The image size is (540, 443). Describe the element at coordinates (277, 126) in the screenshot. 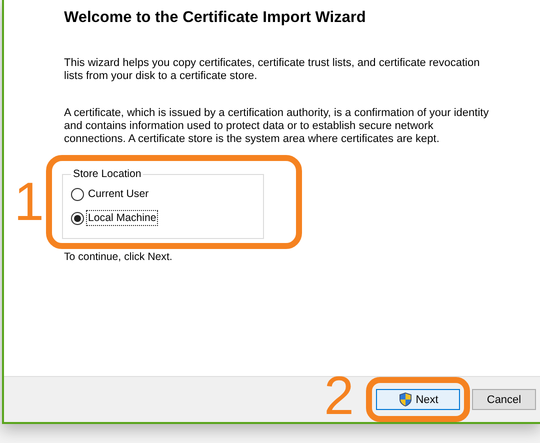

I see `description-text: A certificate, which is issued by a certification authority, is a confirmation of your identity and contains information used to protect data or to establish secure network connections. A certificate store is the system area where certificates are kept.` at that location.